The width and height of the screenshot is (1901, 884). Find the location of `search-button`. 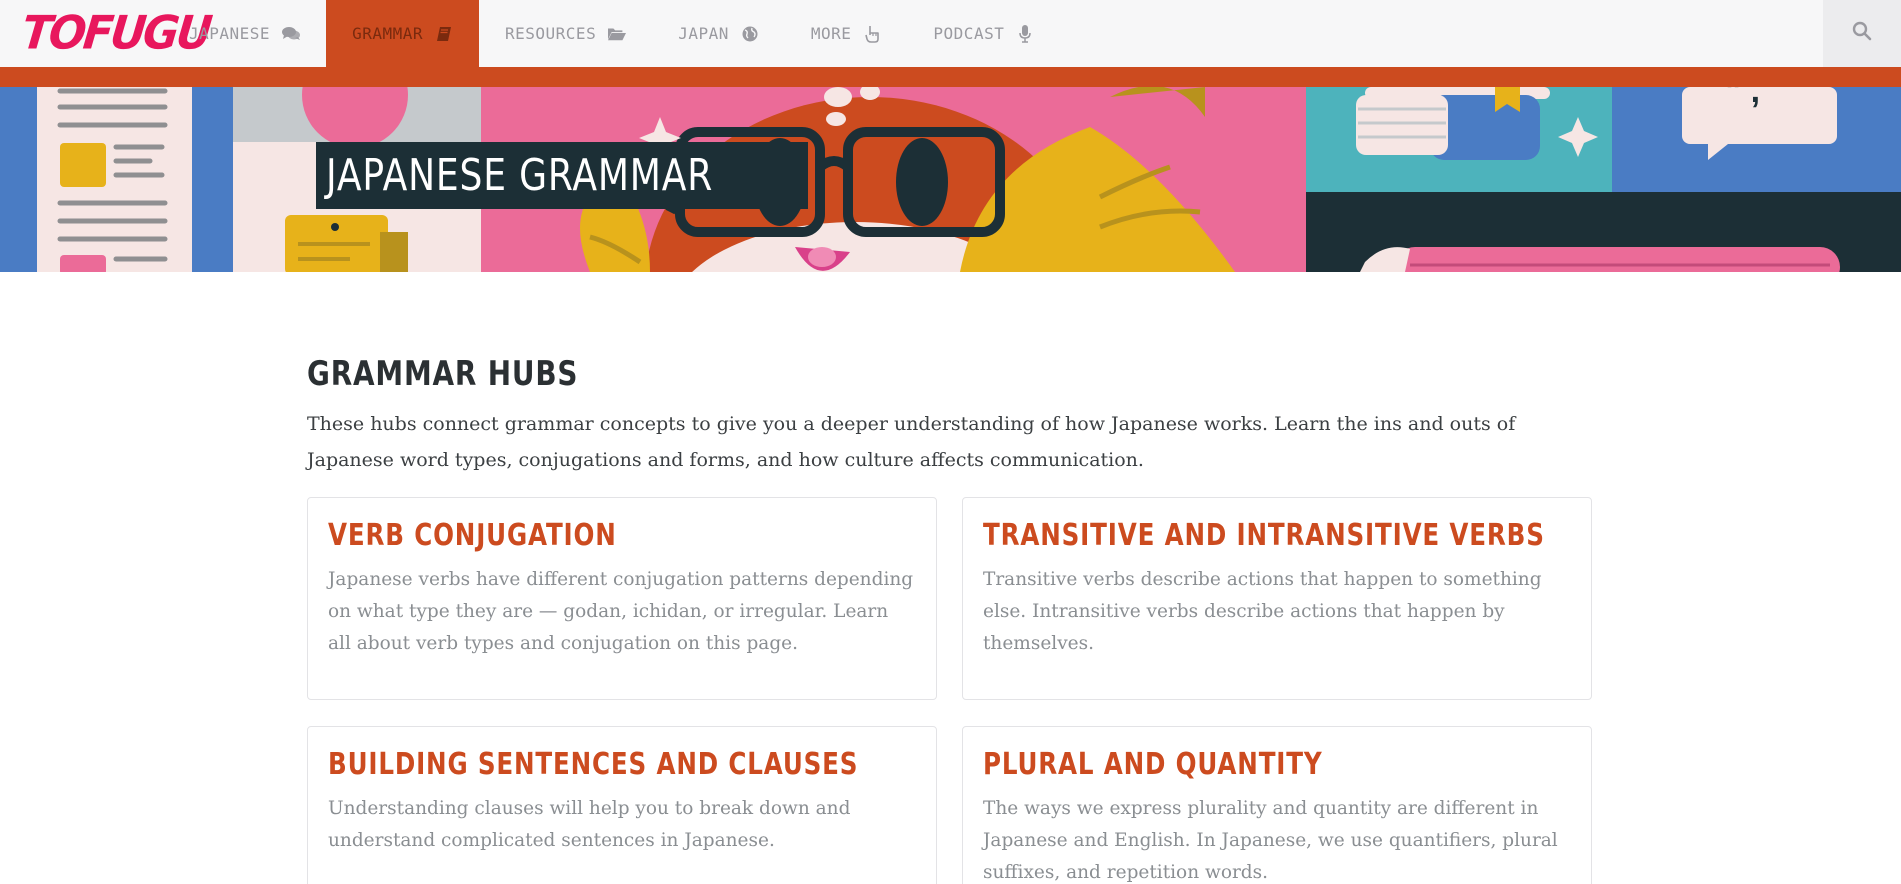

search-button is located at coordinates (1862, 33).